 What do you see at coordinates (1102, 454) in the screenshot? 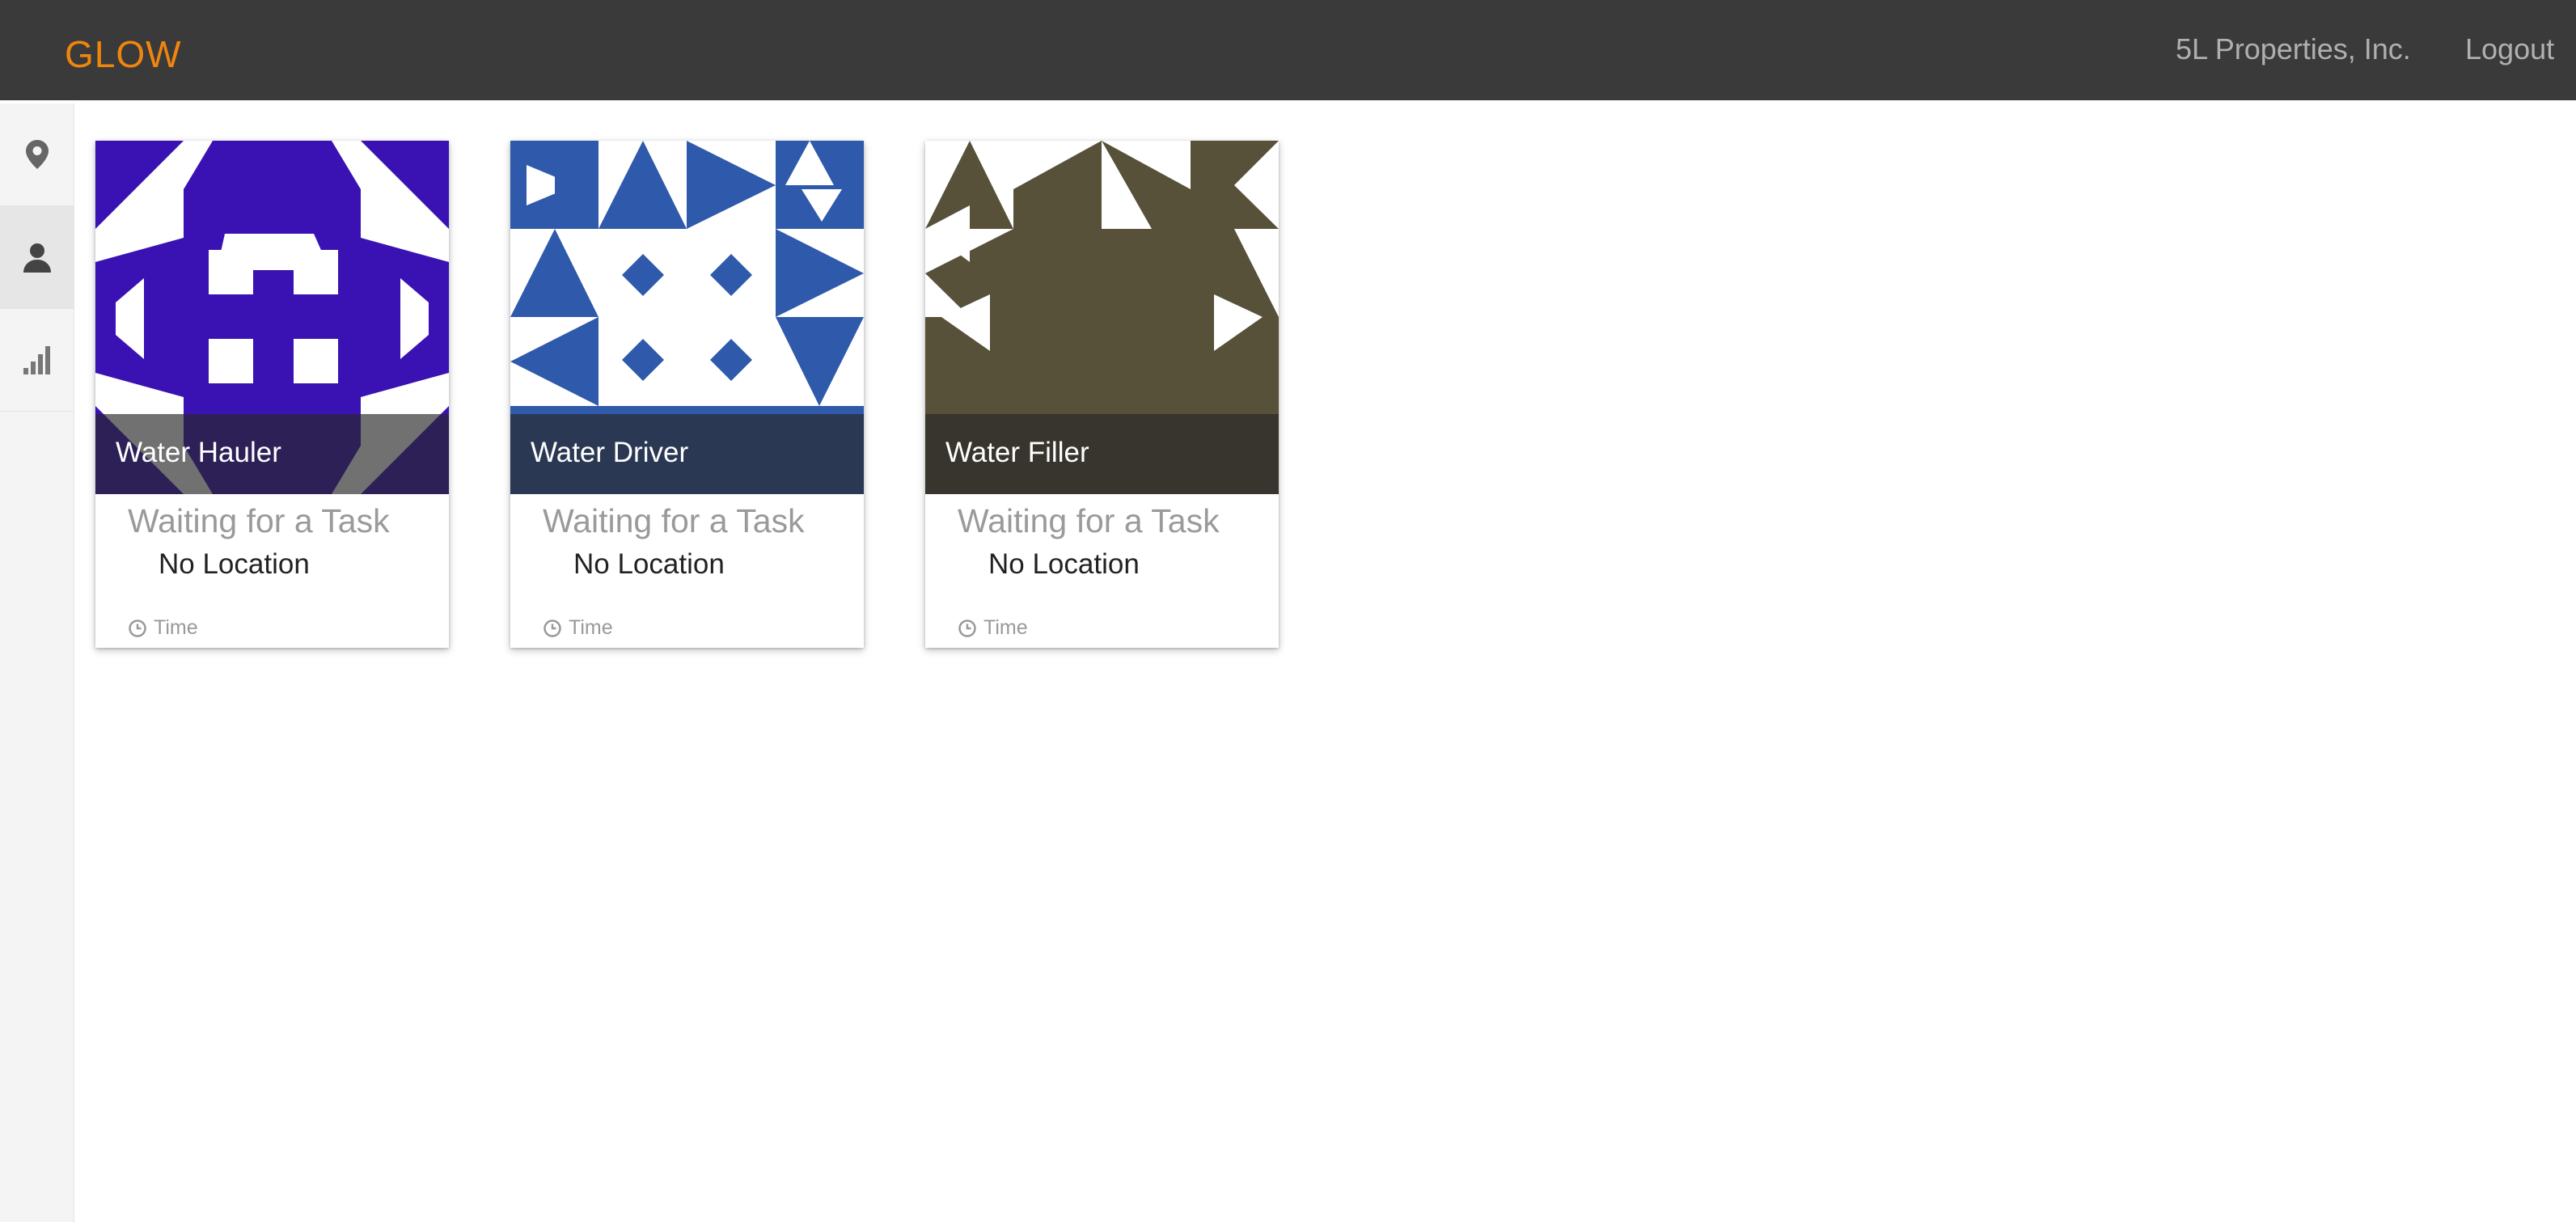
I see `card-name-bar: Water Filler` at bounding box center [1102, 454].